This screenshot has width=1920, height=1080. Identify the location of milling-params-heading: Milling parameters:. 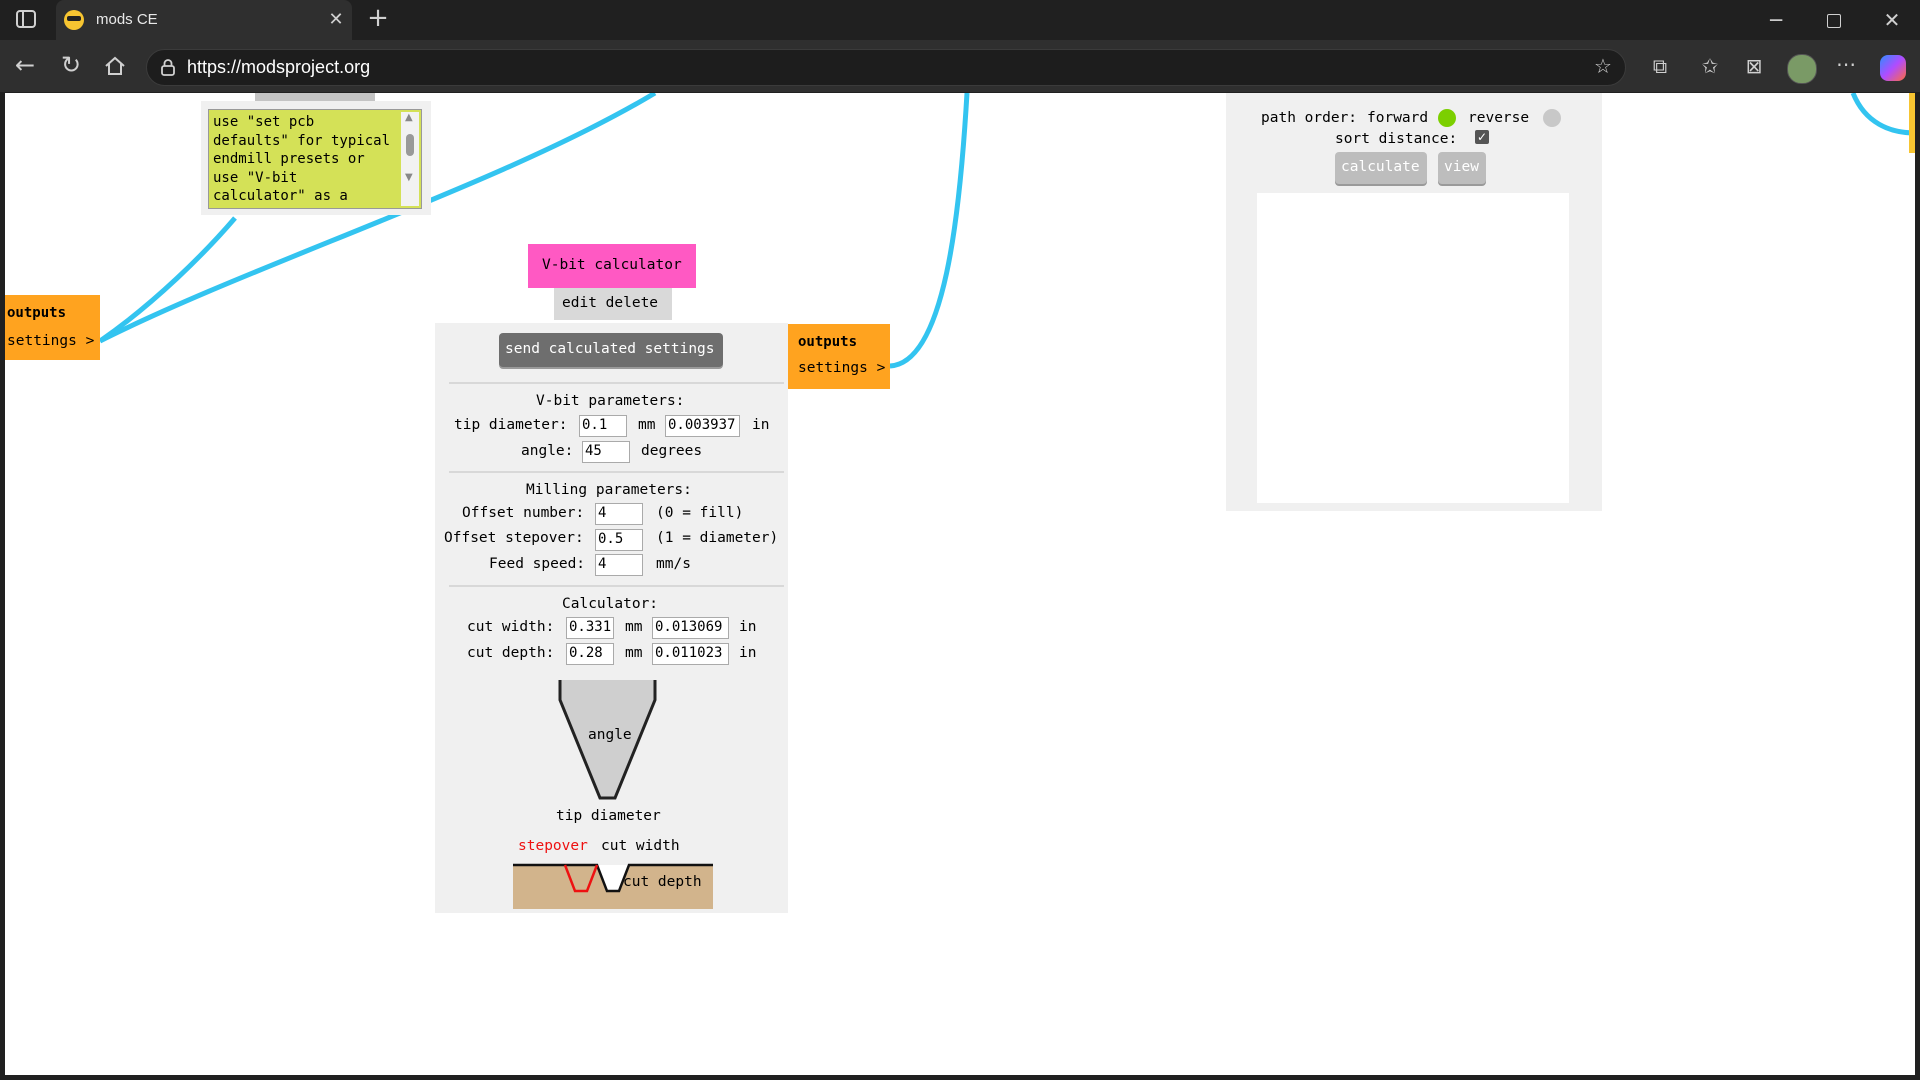
(609, 490).